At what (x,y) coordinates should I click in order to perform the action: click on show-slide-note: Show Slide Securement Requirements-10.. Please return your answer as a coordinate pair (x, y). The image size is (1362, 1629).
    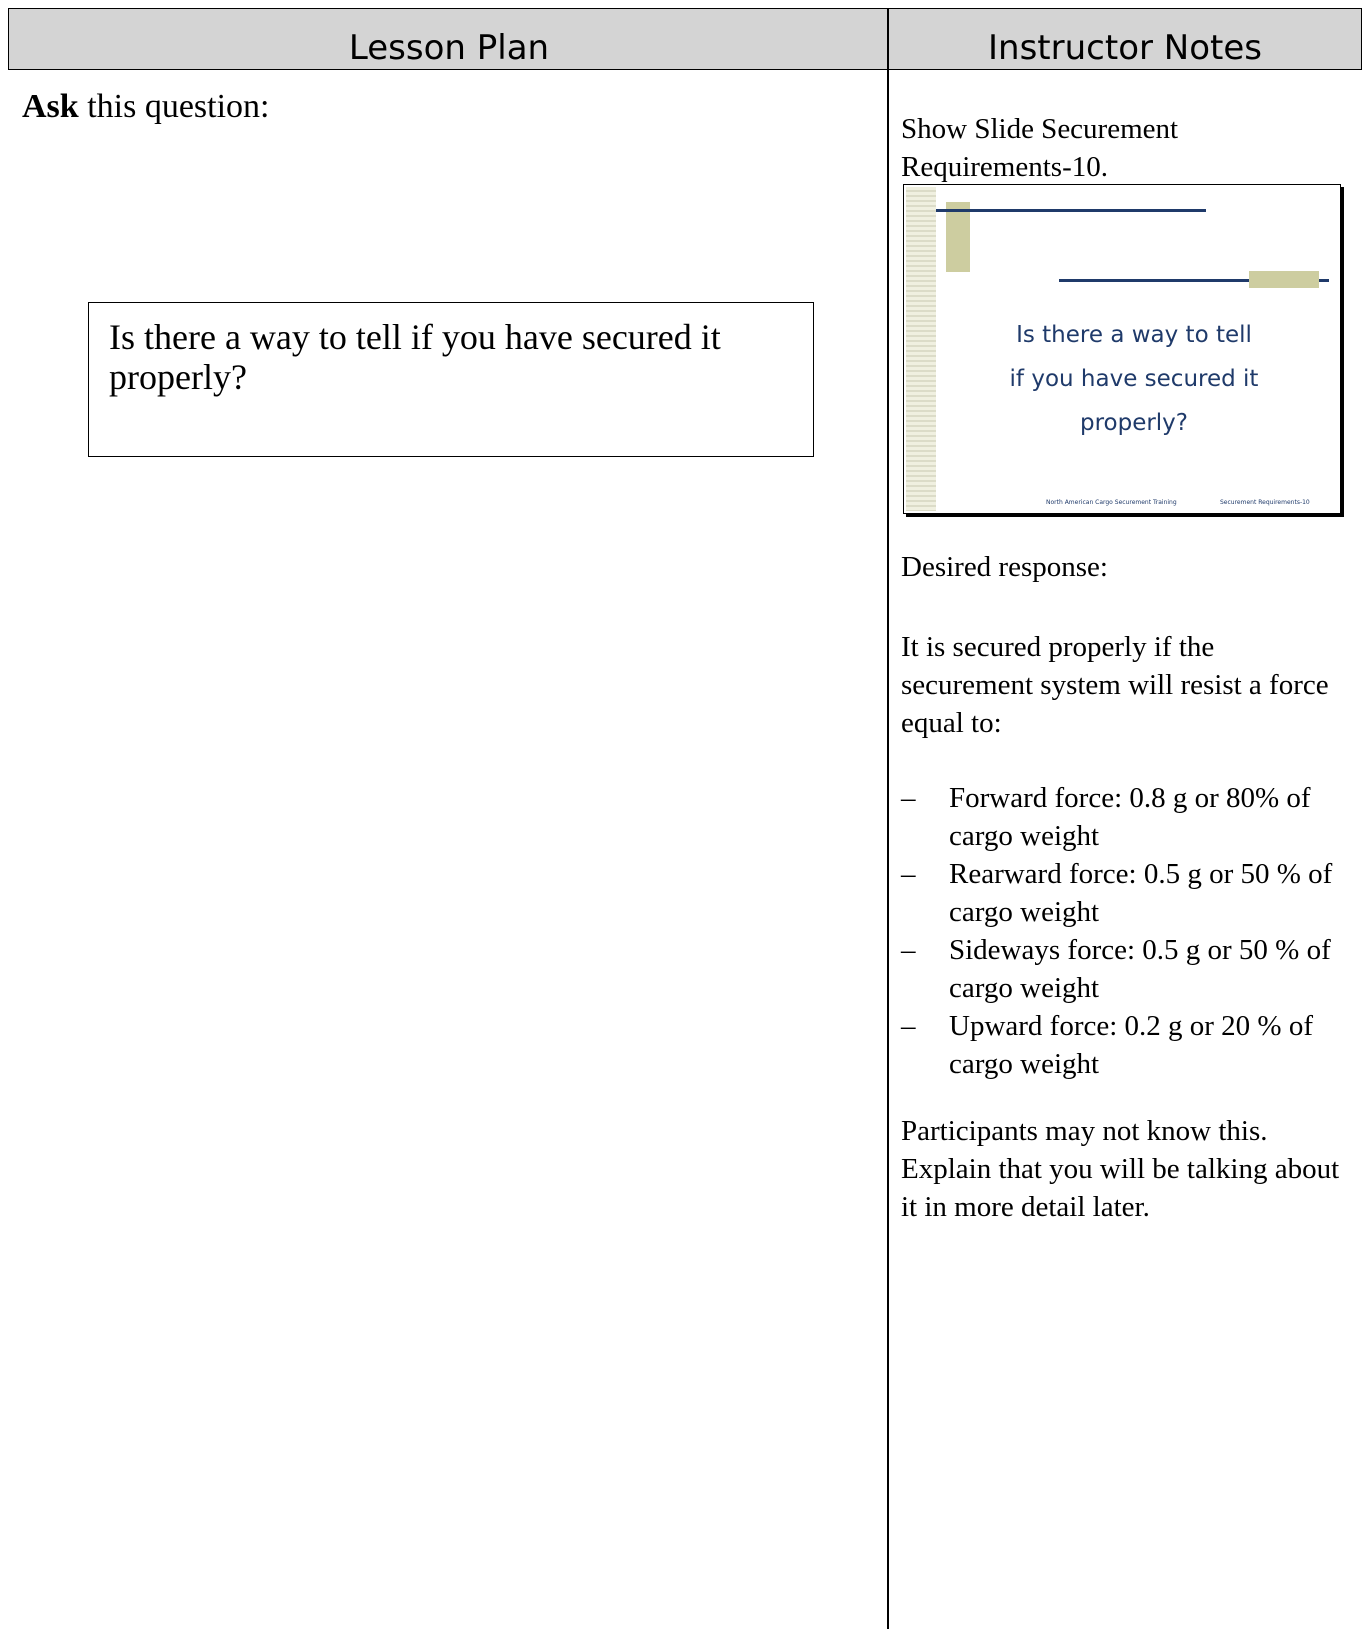
    Looking at the image, I should click on (1126, 148).